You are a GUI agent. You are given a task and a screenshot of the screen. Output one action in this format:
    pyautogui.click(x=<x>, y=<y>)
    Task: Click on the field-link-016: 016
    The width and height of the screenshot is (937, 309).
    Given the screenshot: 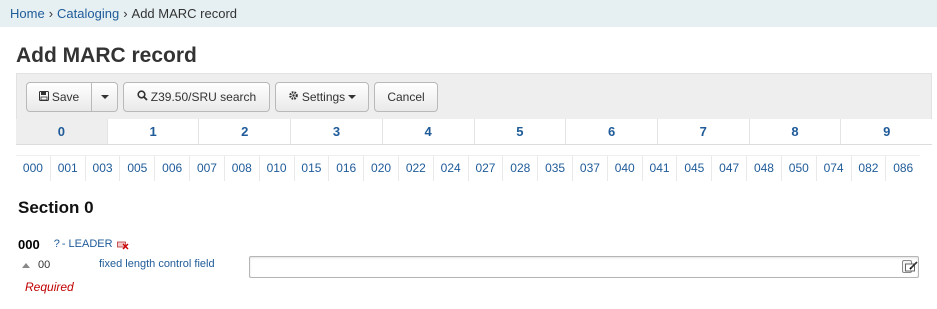 What is the action you would take?
    pyautogui.click(x=347, y=168)
    